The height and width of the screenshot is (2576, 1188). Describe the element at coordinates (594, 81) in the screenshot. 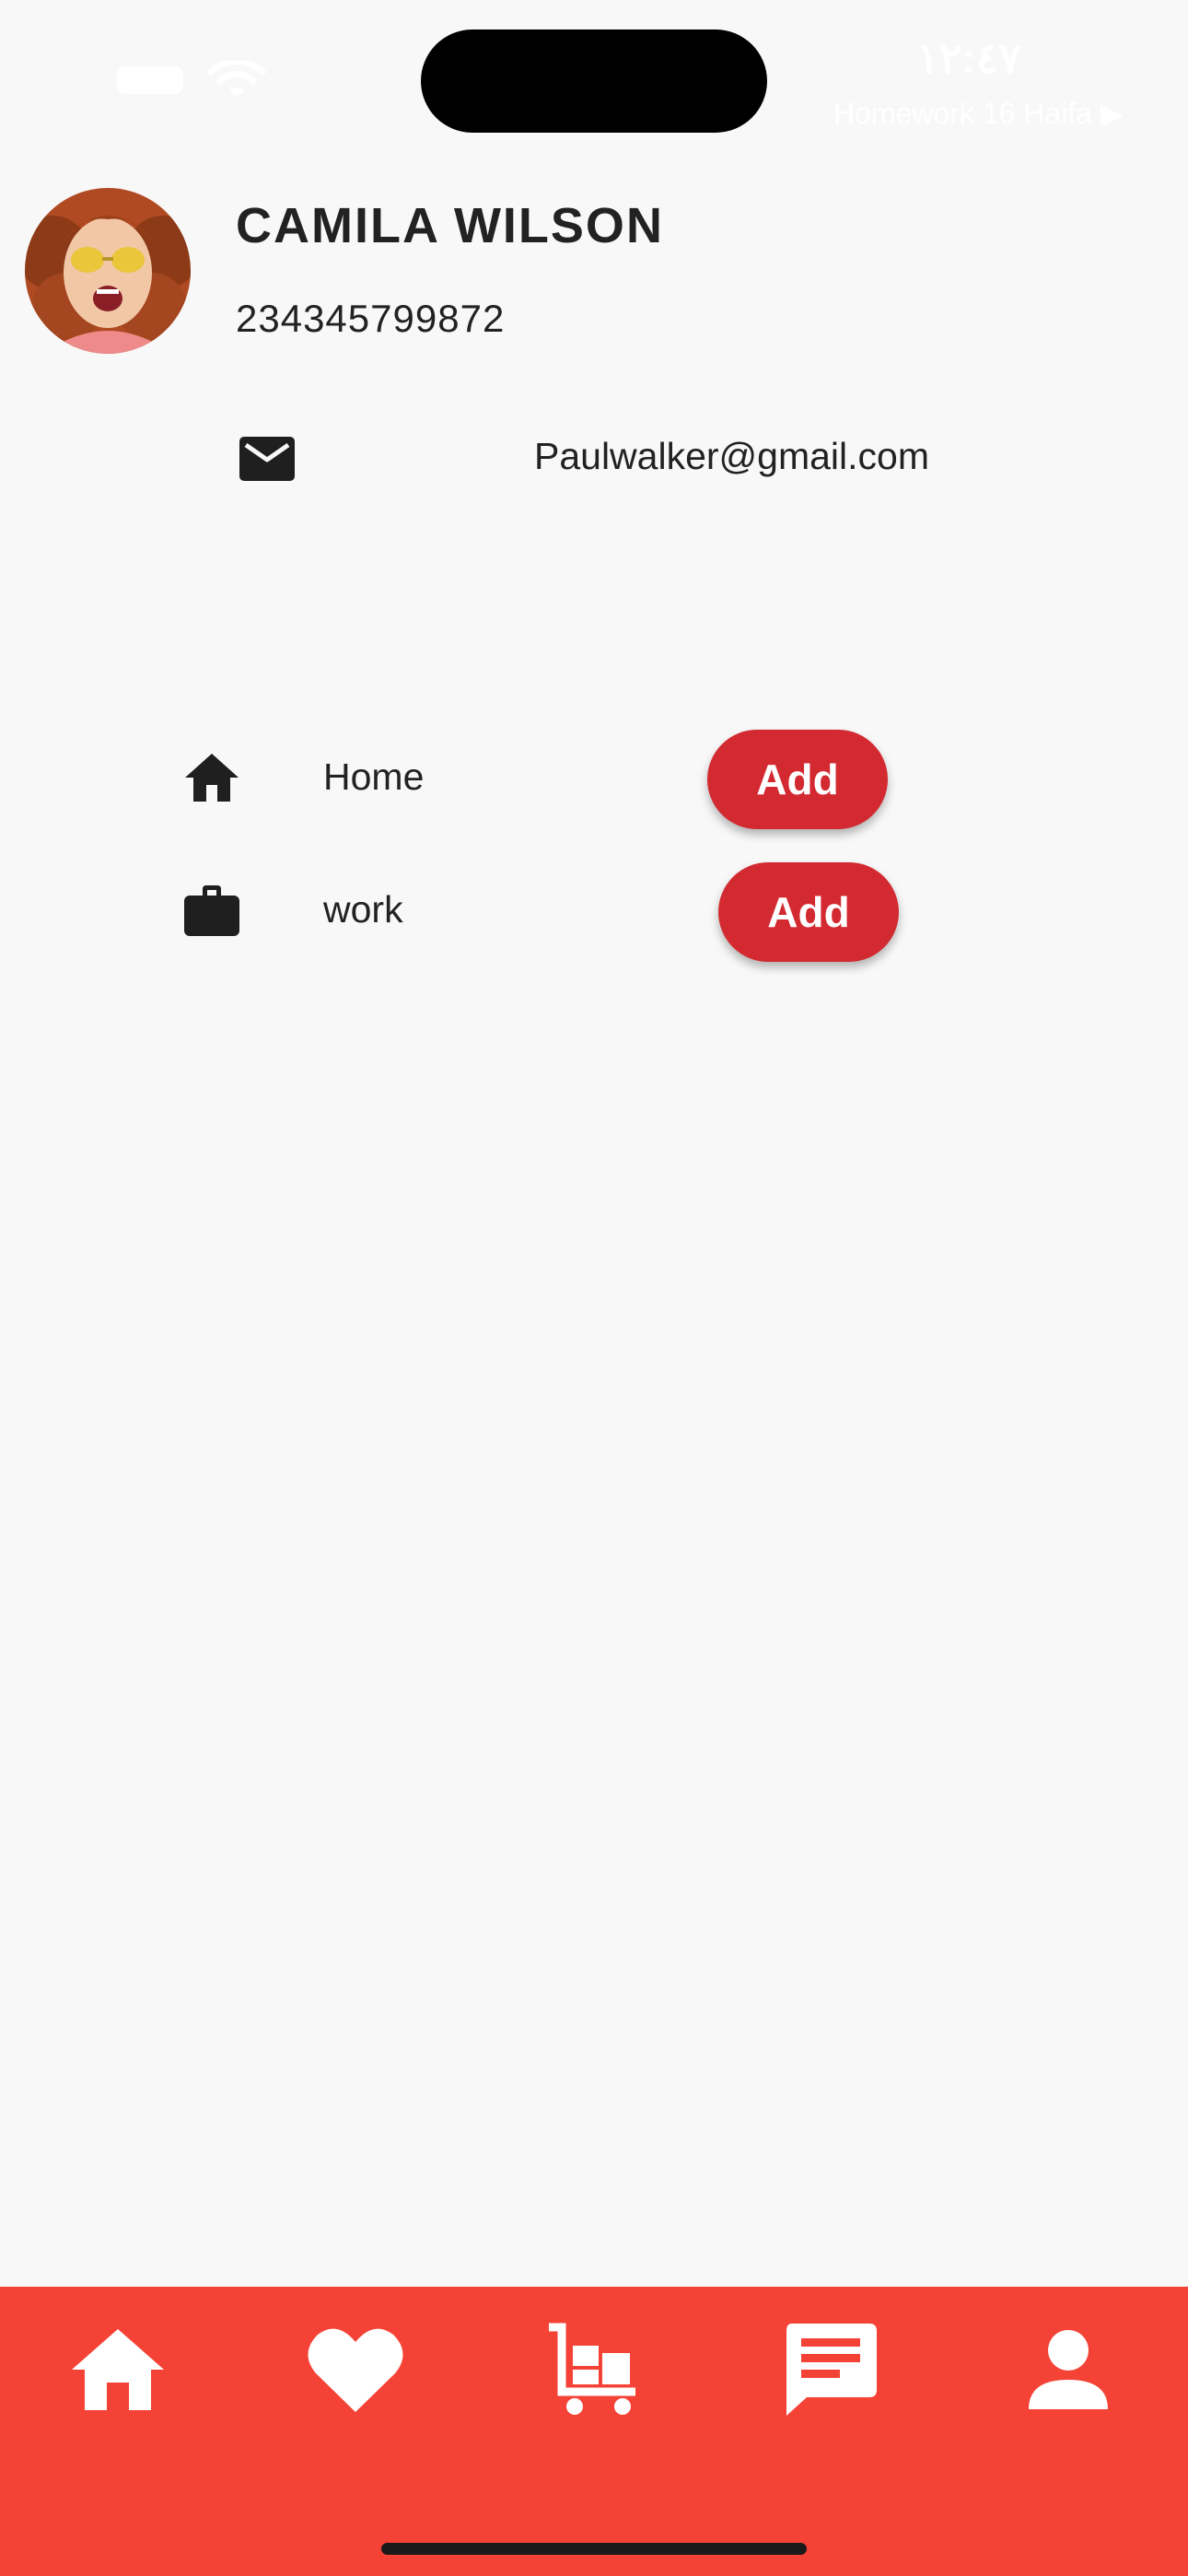

I see `dynamic-island` at that location.